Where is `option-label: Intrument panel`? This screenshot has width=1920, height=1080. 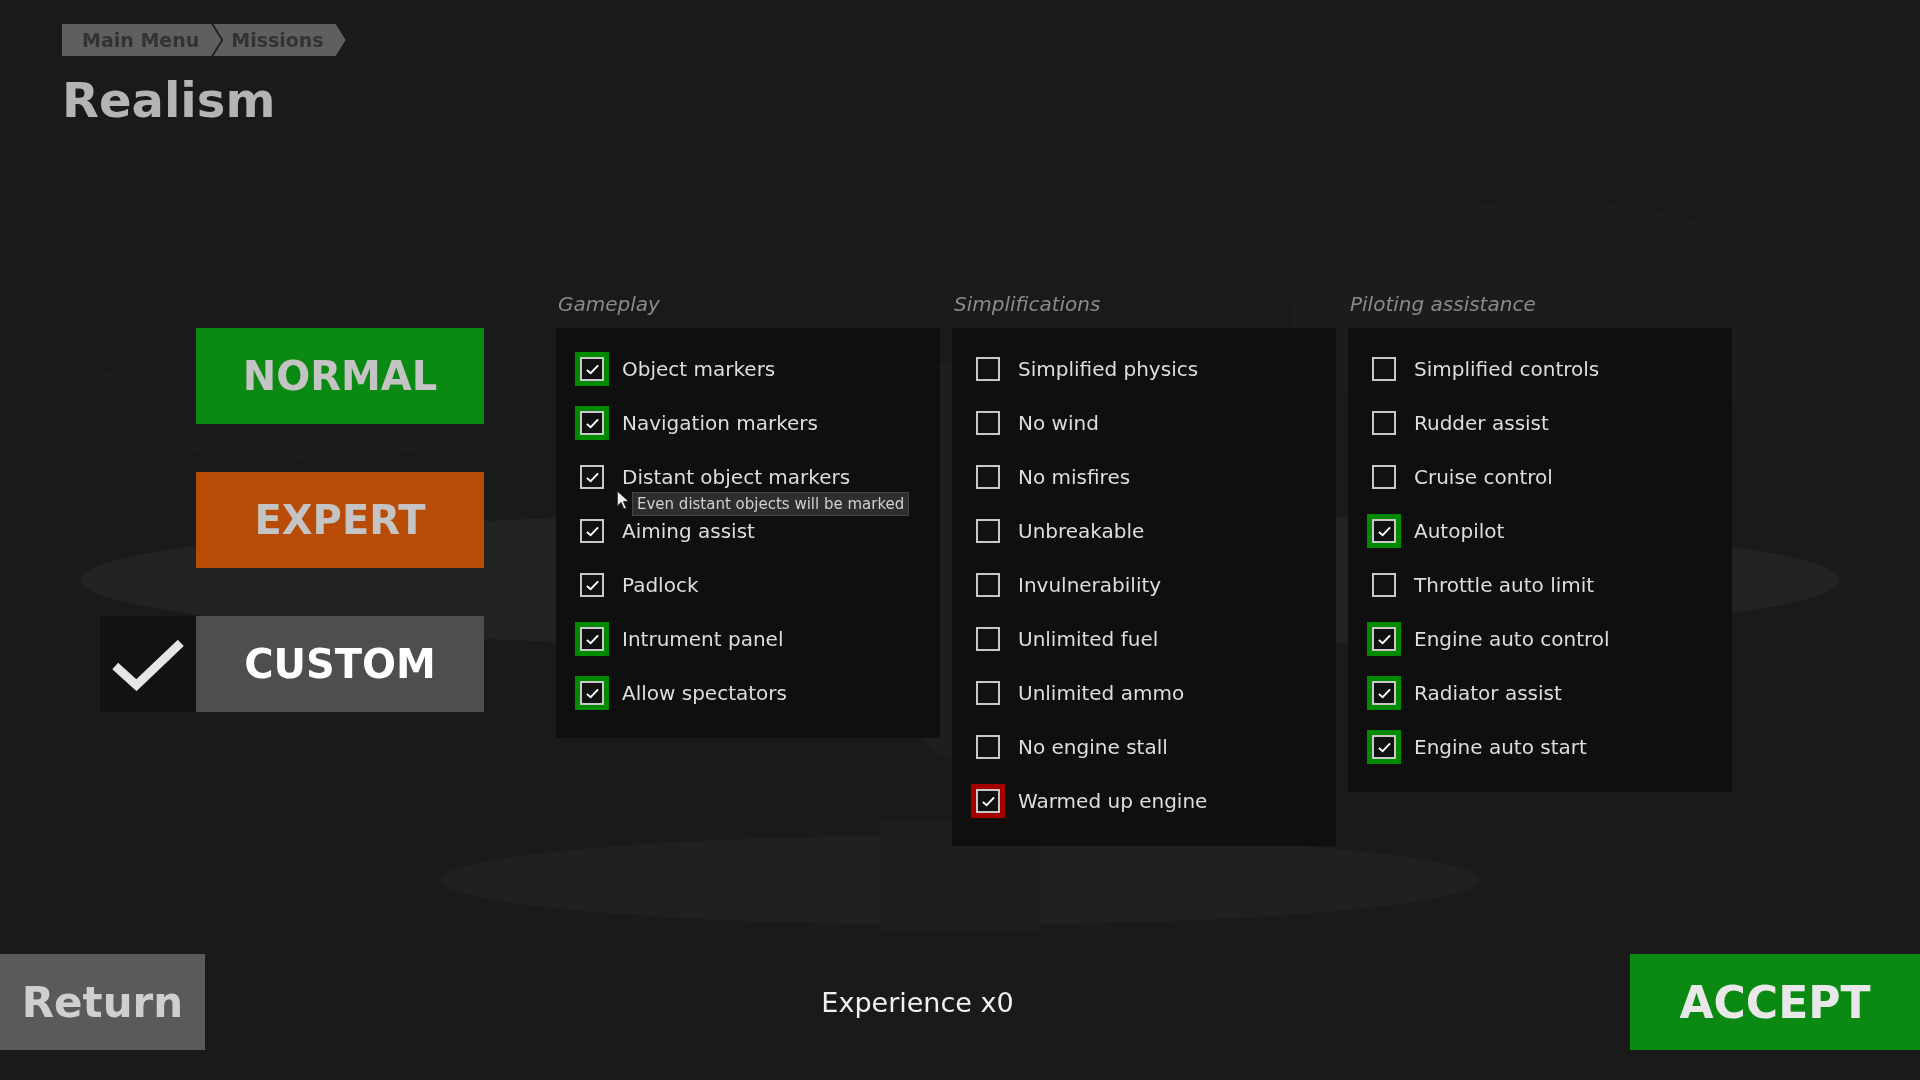 option-label: Intrument panel is located at coordinates (703, 639).